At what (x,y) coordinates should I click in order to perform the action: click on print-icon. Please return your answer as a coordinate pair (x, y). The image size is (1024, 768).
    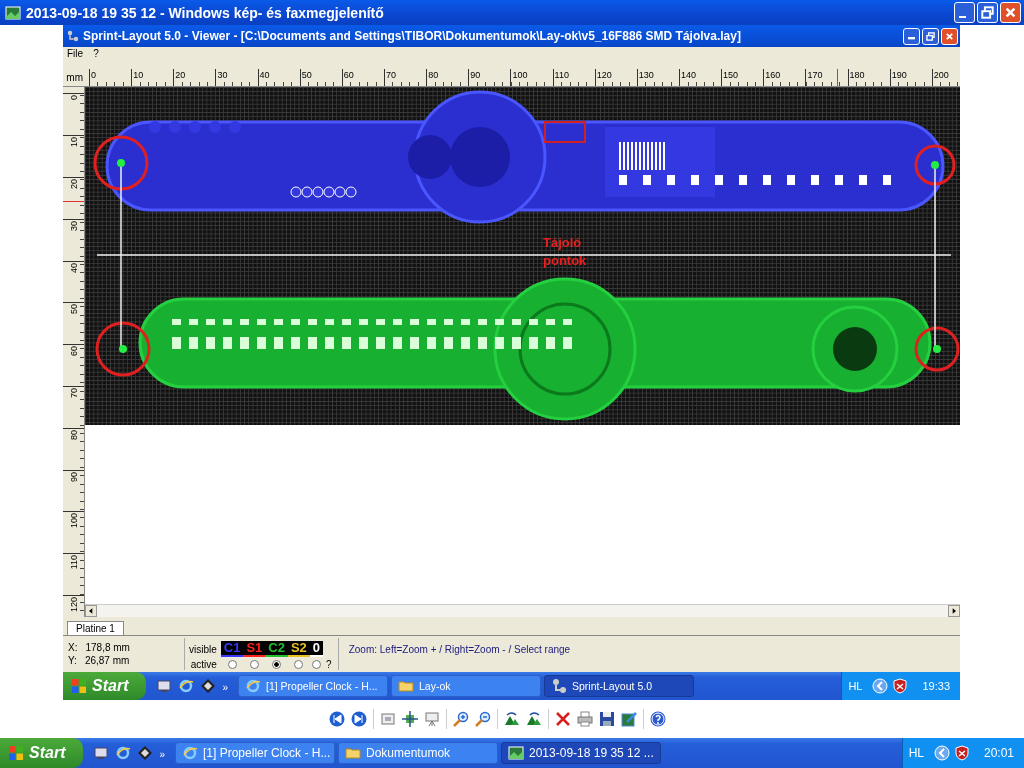
    Looking at the image, I should click on (584, 719).